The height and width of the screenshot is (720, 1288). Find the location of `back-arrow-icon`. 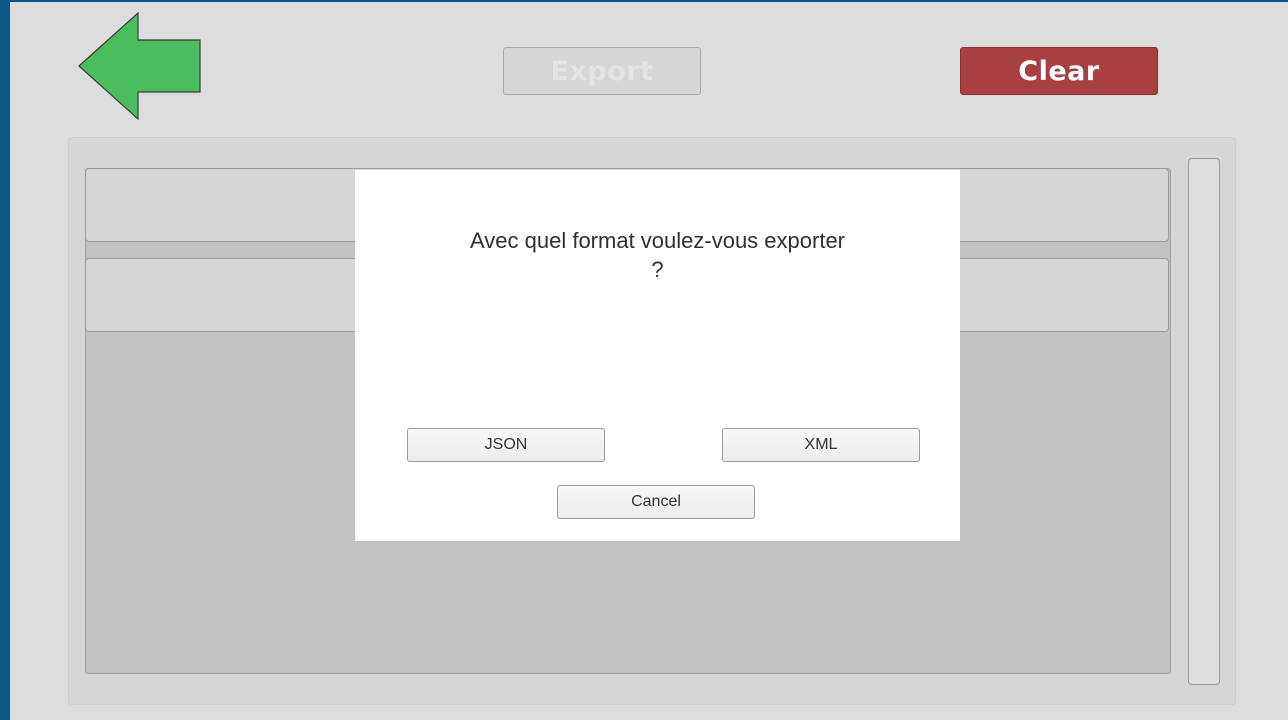

back-arrow-icon is located at coordinates (139, 66).